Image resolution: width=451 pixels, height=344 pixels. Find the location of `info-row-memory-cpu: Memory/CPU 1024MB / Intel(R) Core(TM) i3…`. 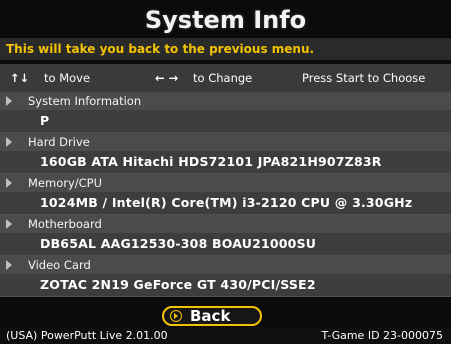

info-row-memory-cpu: Memory/CPU 1024MB / Intel(R) Core(TM) i3… is located at coordinates (225, 194).